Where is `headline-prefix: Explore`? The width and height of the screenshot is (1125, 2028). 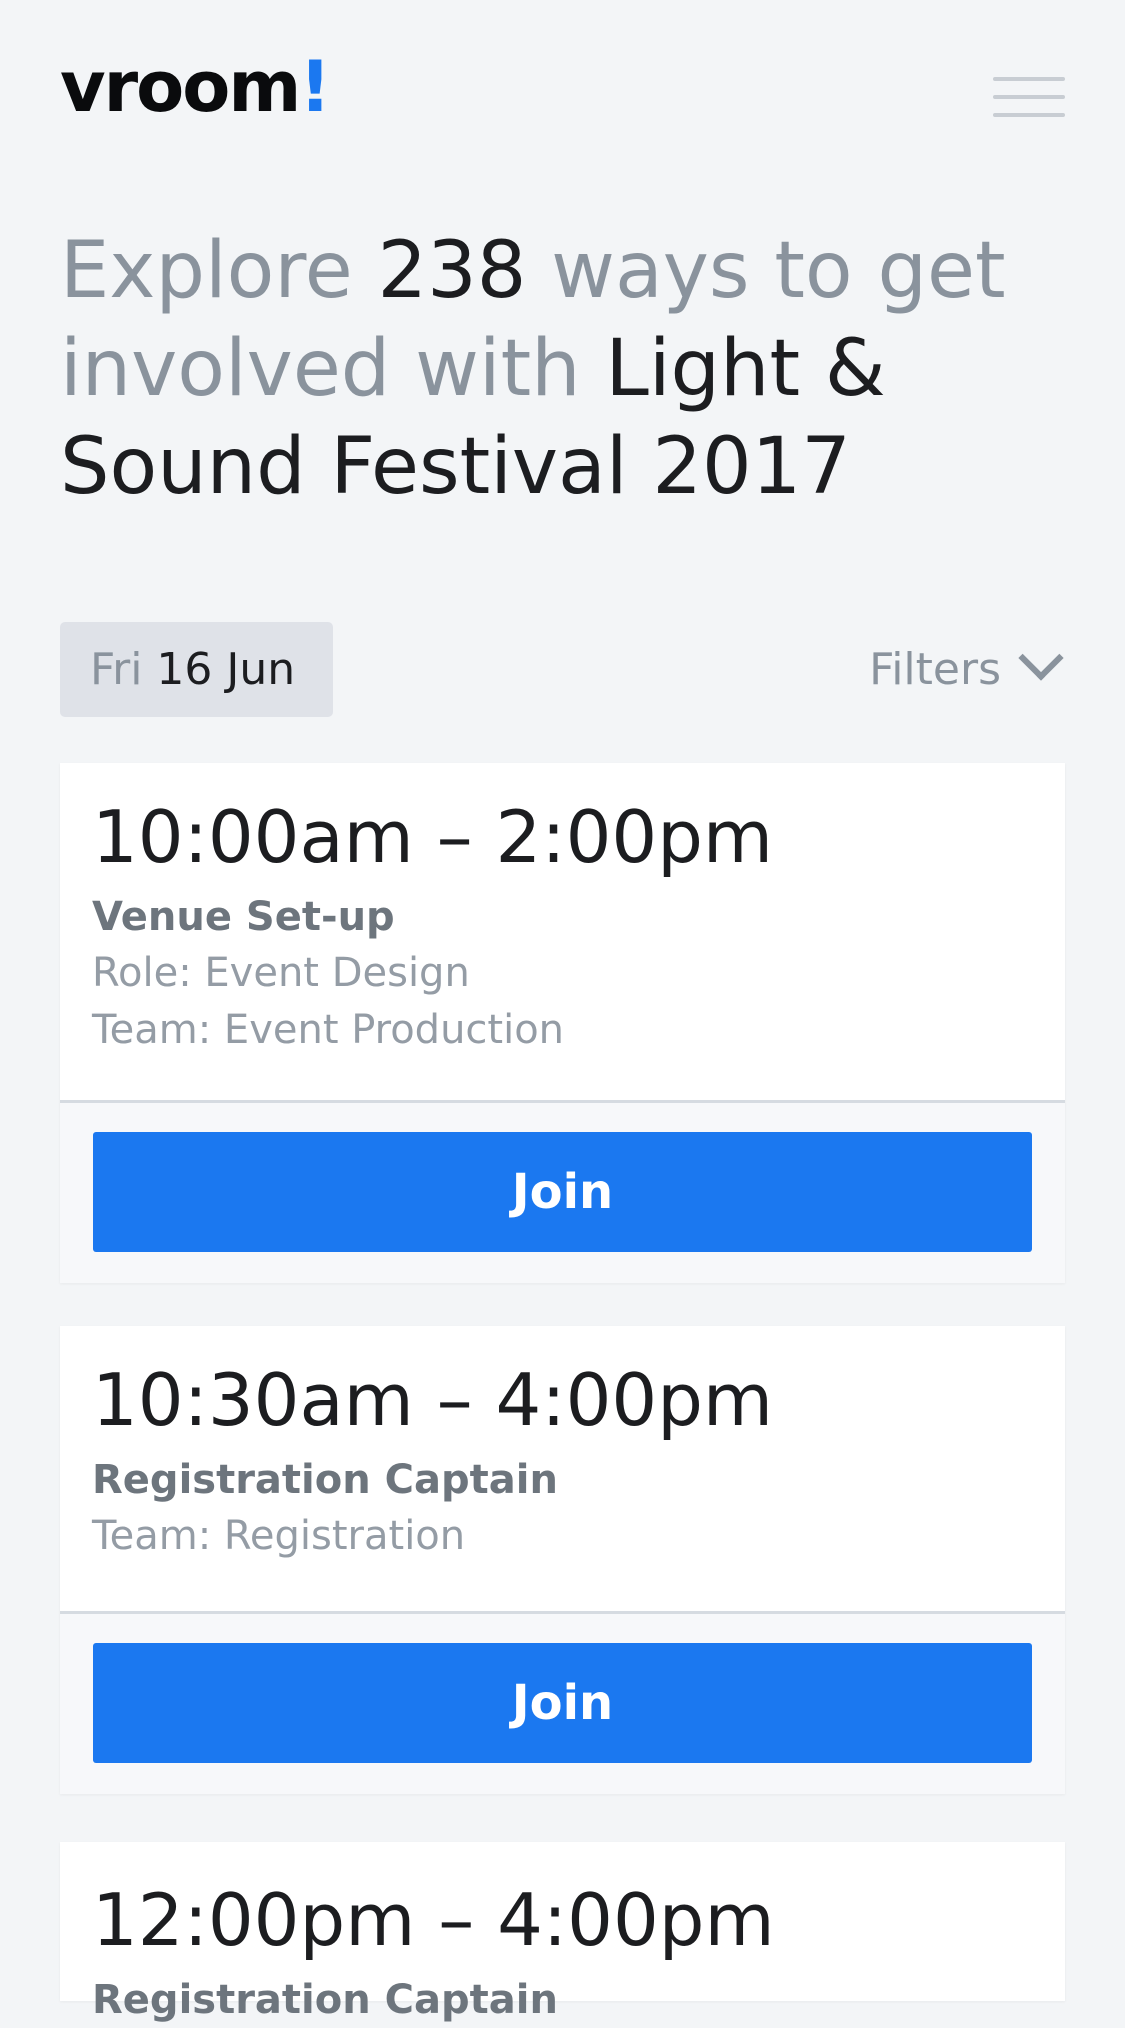
headline-prefix: Explore is located at coordinates (219, 271).